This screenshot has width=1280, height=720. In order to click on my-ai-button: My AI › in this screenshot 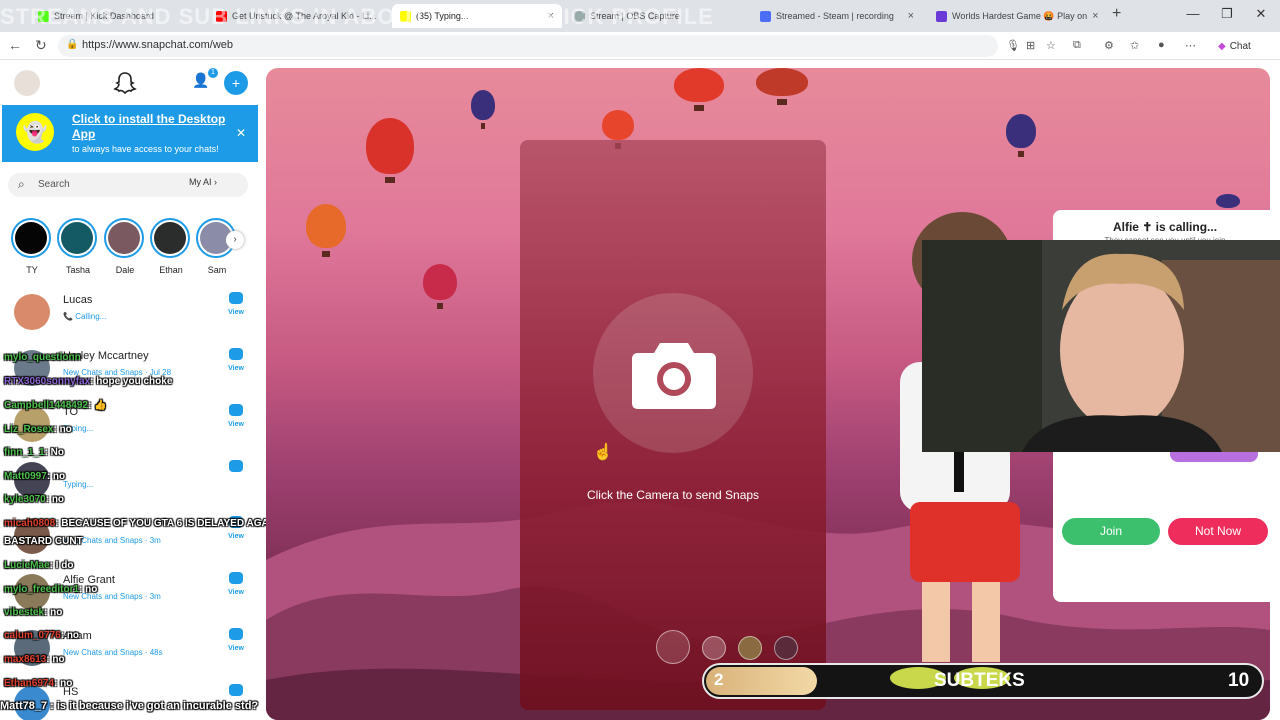, I will do `click(203, 182)`.